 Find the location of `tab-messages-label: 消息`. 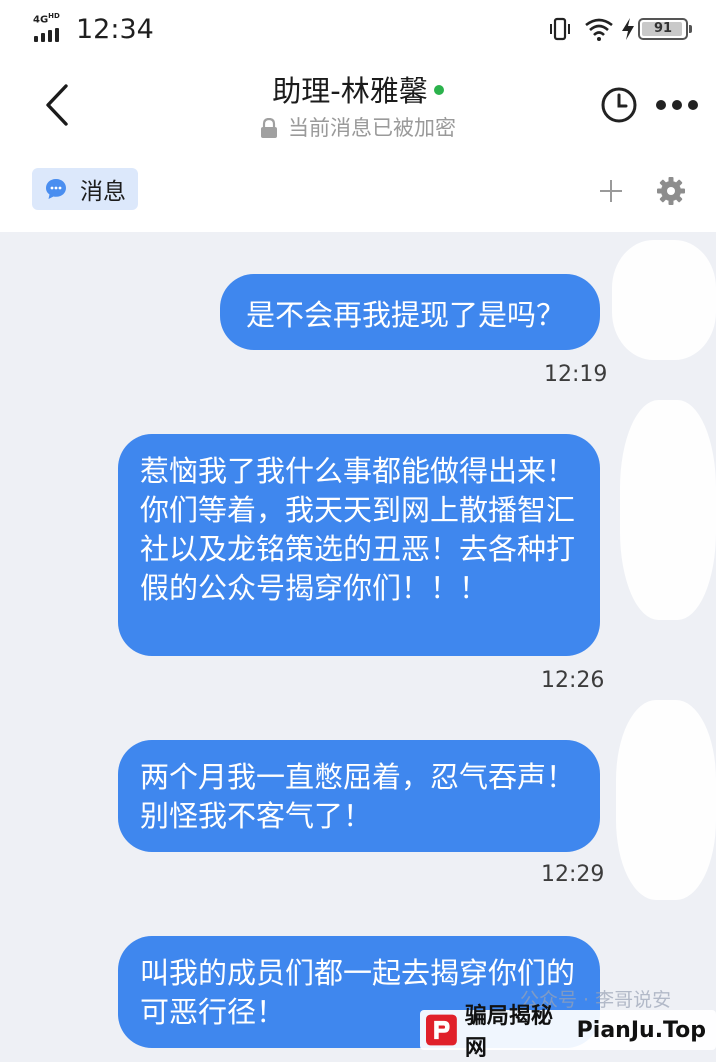

tab-messages-label: 消息 is located at coordinates (103, 192).